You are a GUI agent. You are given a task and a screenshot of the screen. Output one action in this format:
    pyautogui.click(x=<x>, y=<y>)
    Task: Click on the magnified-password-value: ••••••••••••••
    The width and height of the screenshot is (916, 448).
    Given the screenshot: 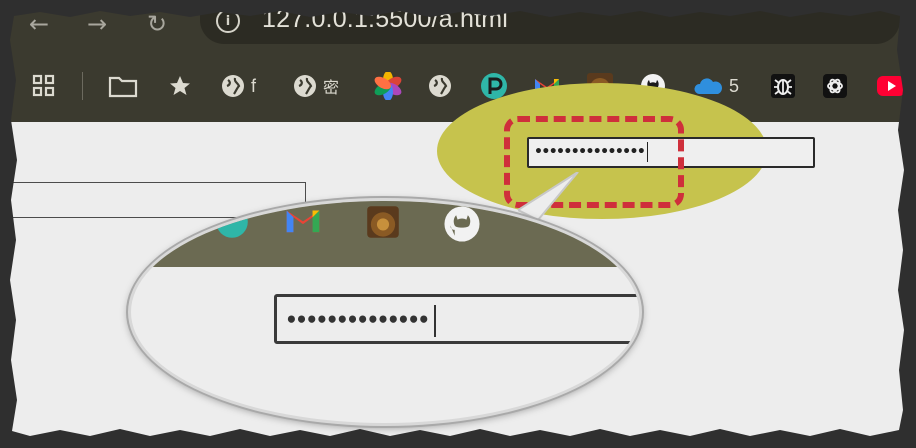 What is the action you would take?
    pyautogui.click(x=360, y=321)
    